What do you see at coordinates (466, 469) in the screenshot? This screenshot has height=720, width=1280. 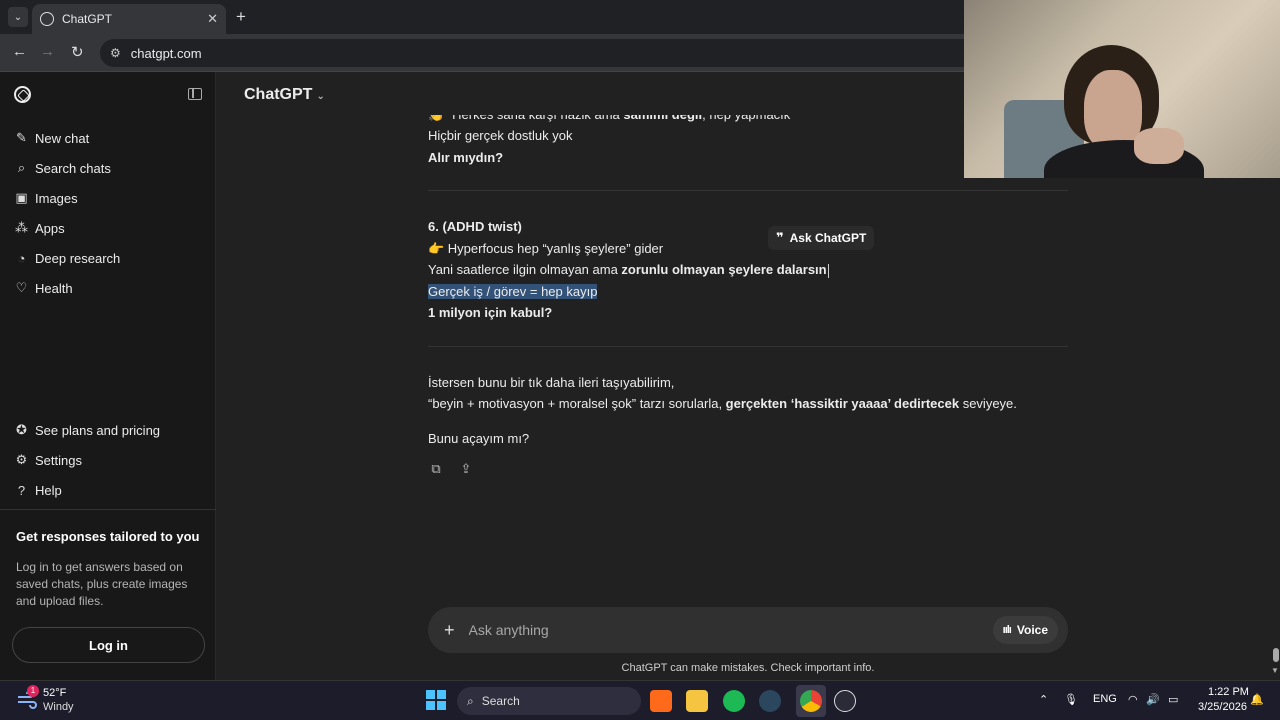 I see `share-icon: ⇪` at bounding box center [466, 469].